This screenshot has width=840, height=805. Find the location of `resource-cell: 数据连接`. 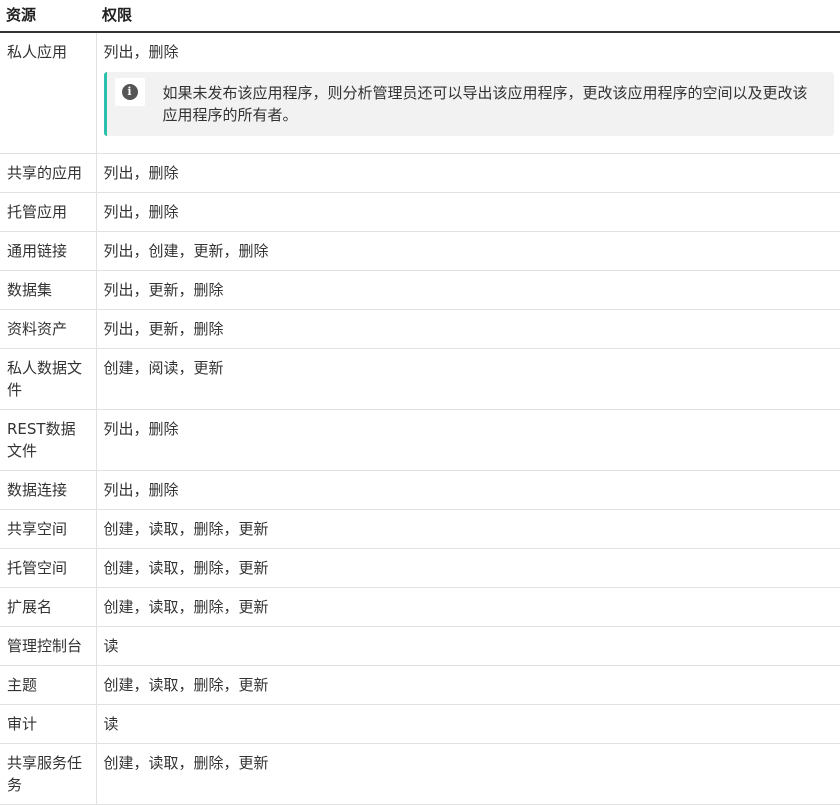

resource-cell: 数据连接 is located at coordinates (48, 490).